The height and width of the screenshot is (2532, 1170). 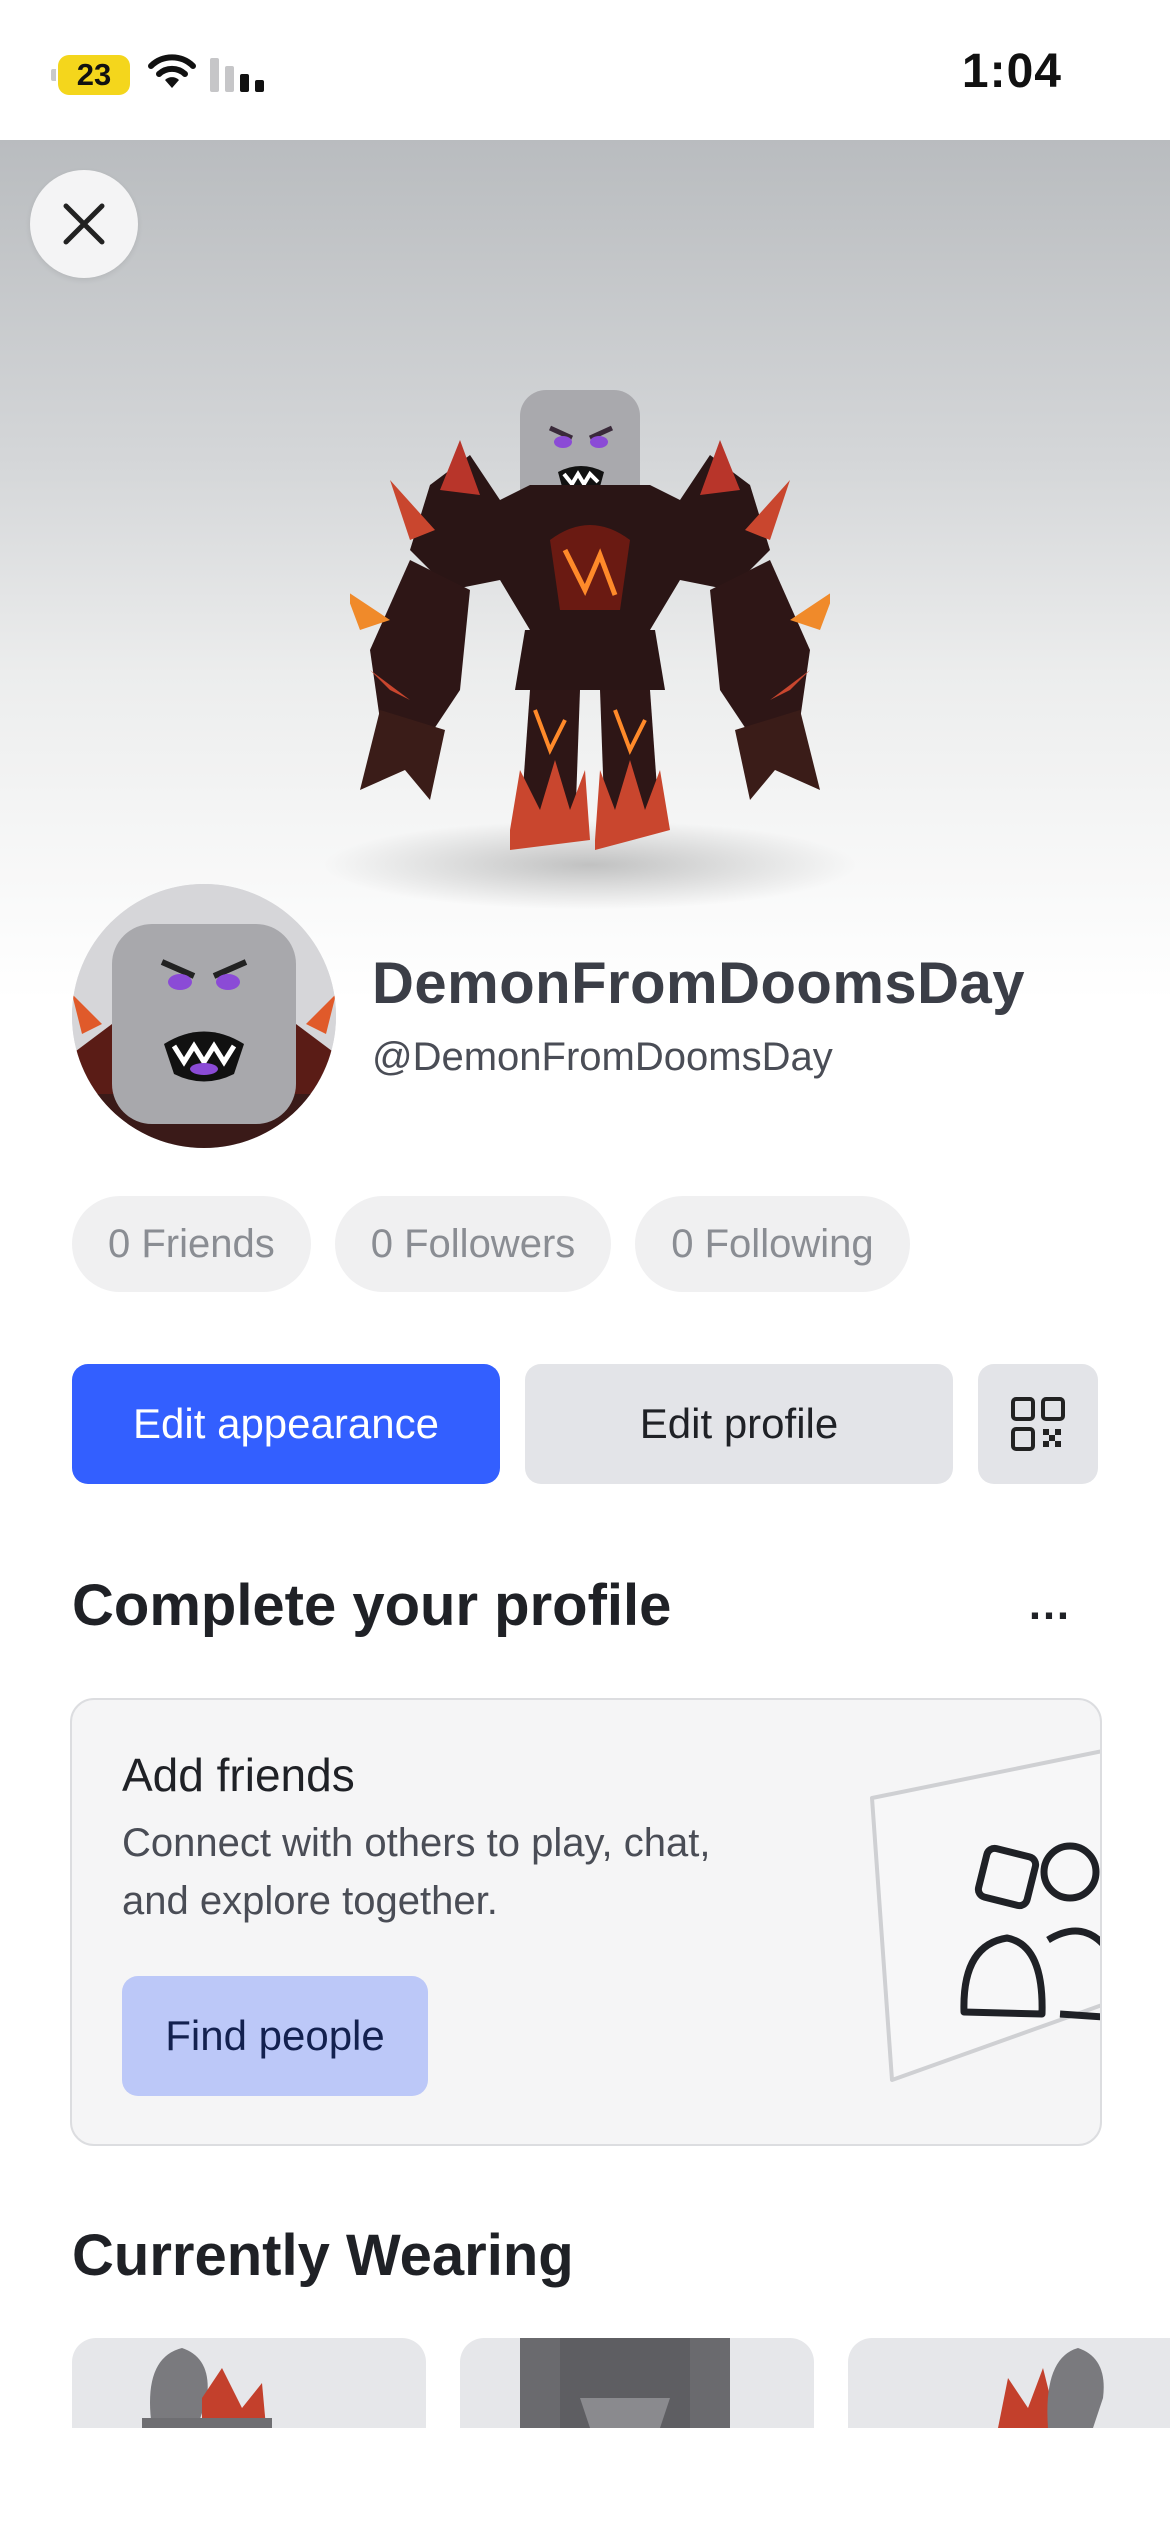 What do you see at coordinates (323, 2255) in the screenshot?
I see `currently-wearing-heading: Currently Wearing` at bounding box center [323, 2255].